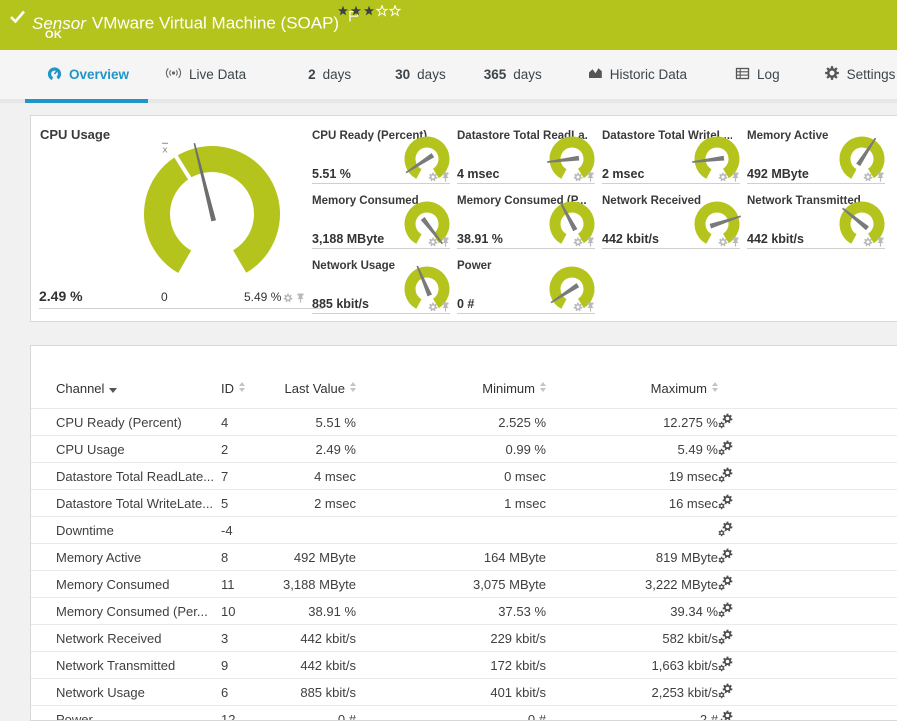  I want to click on cell-min: 3,075 MByte, so click(451, 584).